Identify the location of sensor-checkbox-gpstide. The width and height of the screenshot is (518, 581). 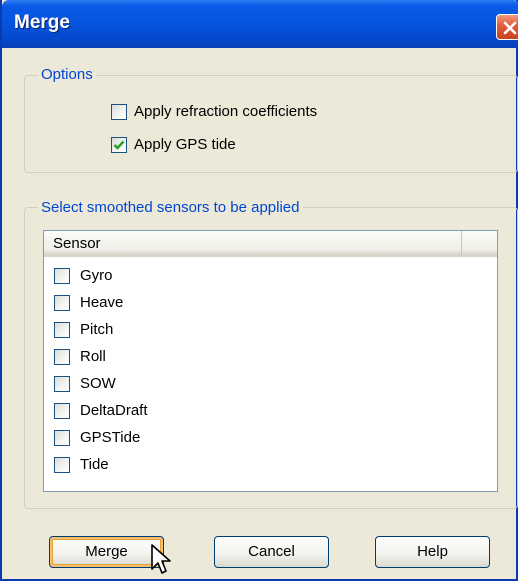
(62, 438).